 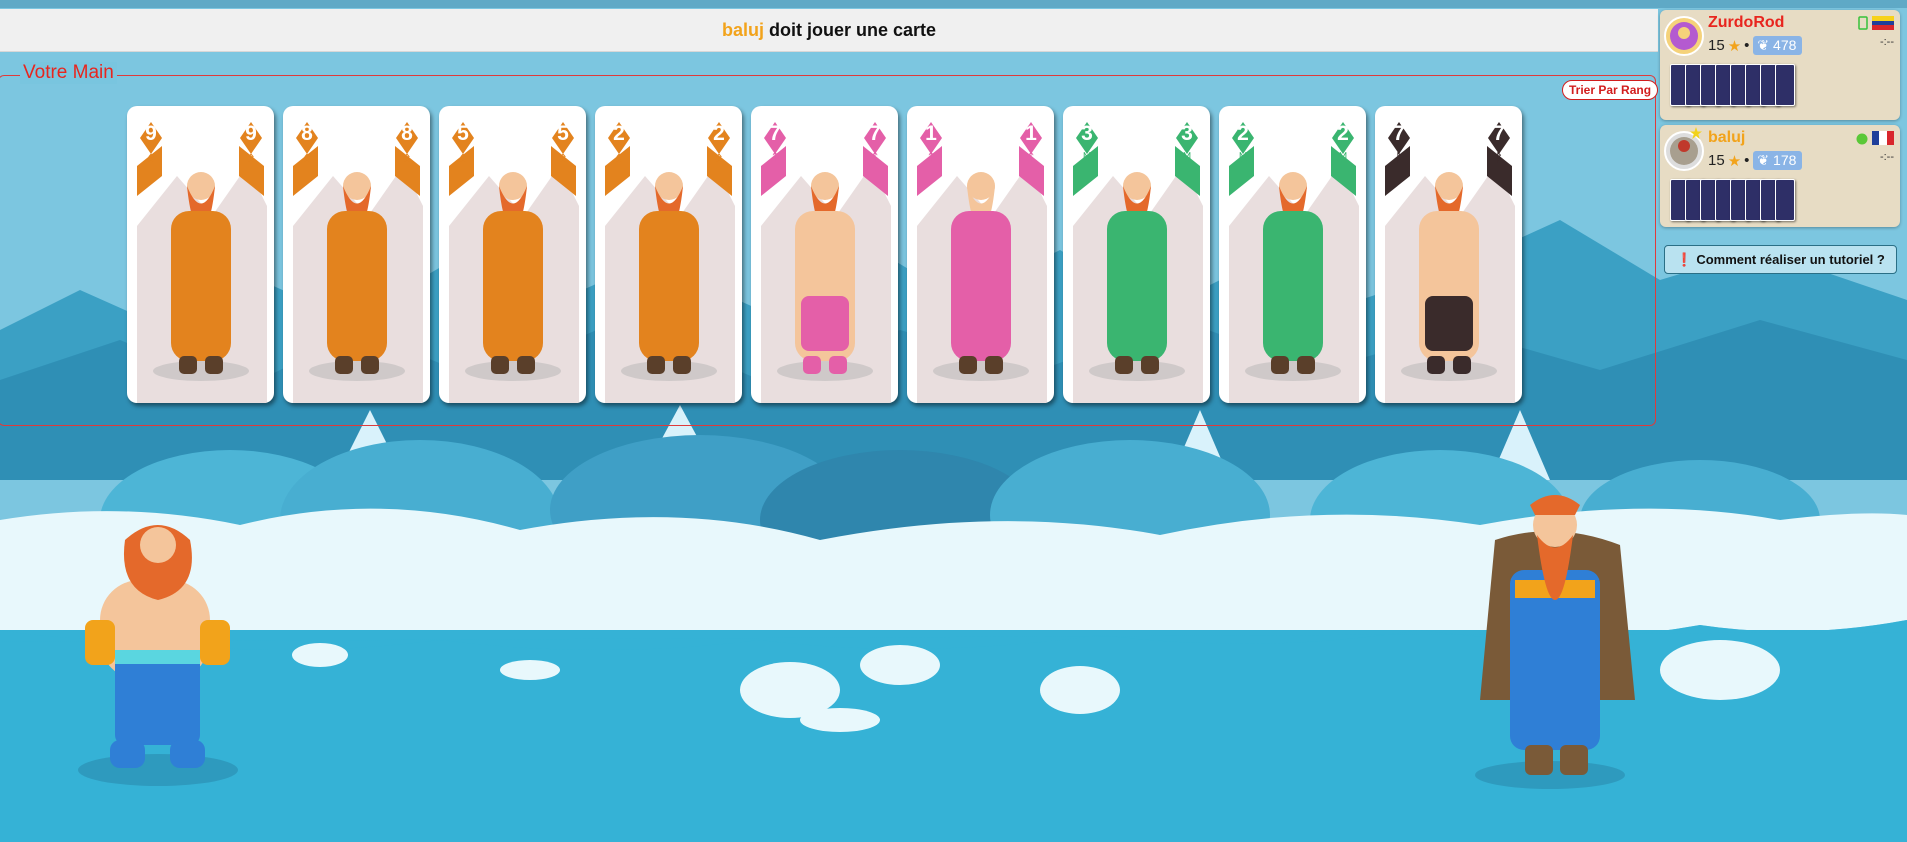 I want to click on hand-card: 1ᛏ1ᛏ, so click(x=980, y=254).